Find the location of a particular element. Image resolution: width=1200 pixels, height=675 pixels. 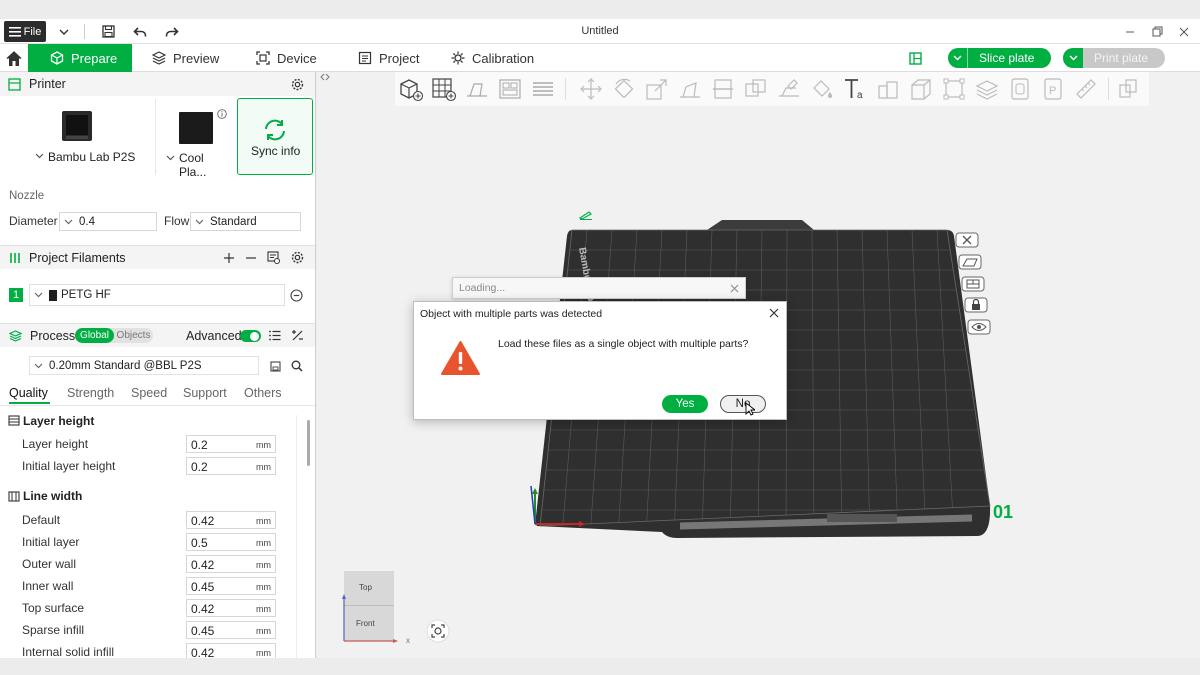

close-icon is located at coordinates (734, 288).